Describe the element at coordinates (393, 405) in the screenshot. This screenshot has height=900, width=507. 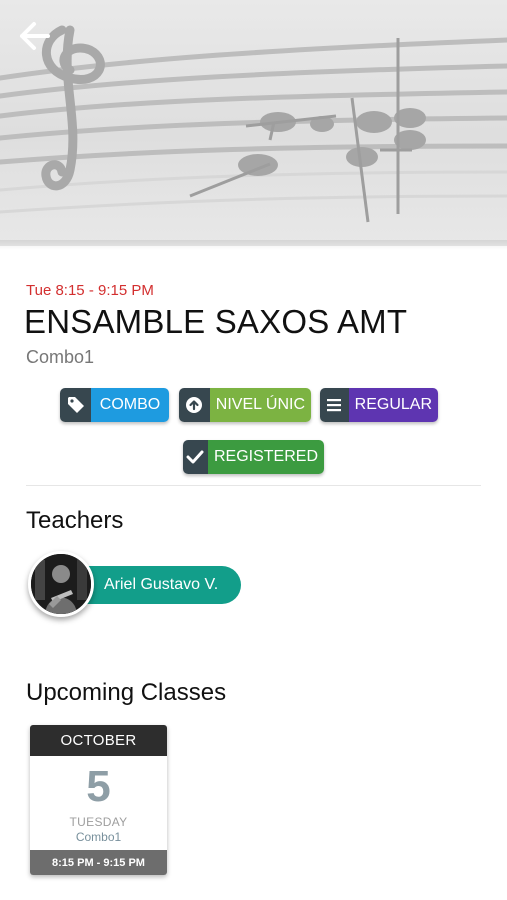
I see `tag-label: REGULAR` at that location.